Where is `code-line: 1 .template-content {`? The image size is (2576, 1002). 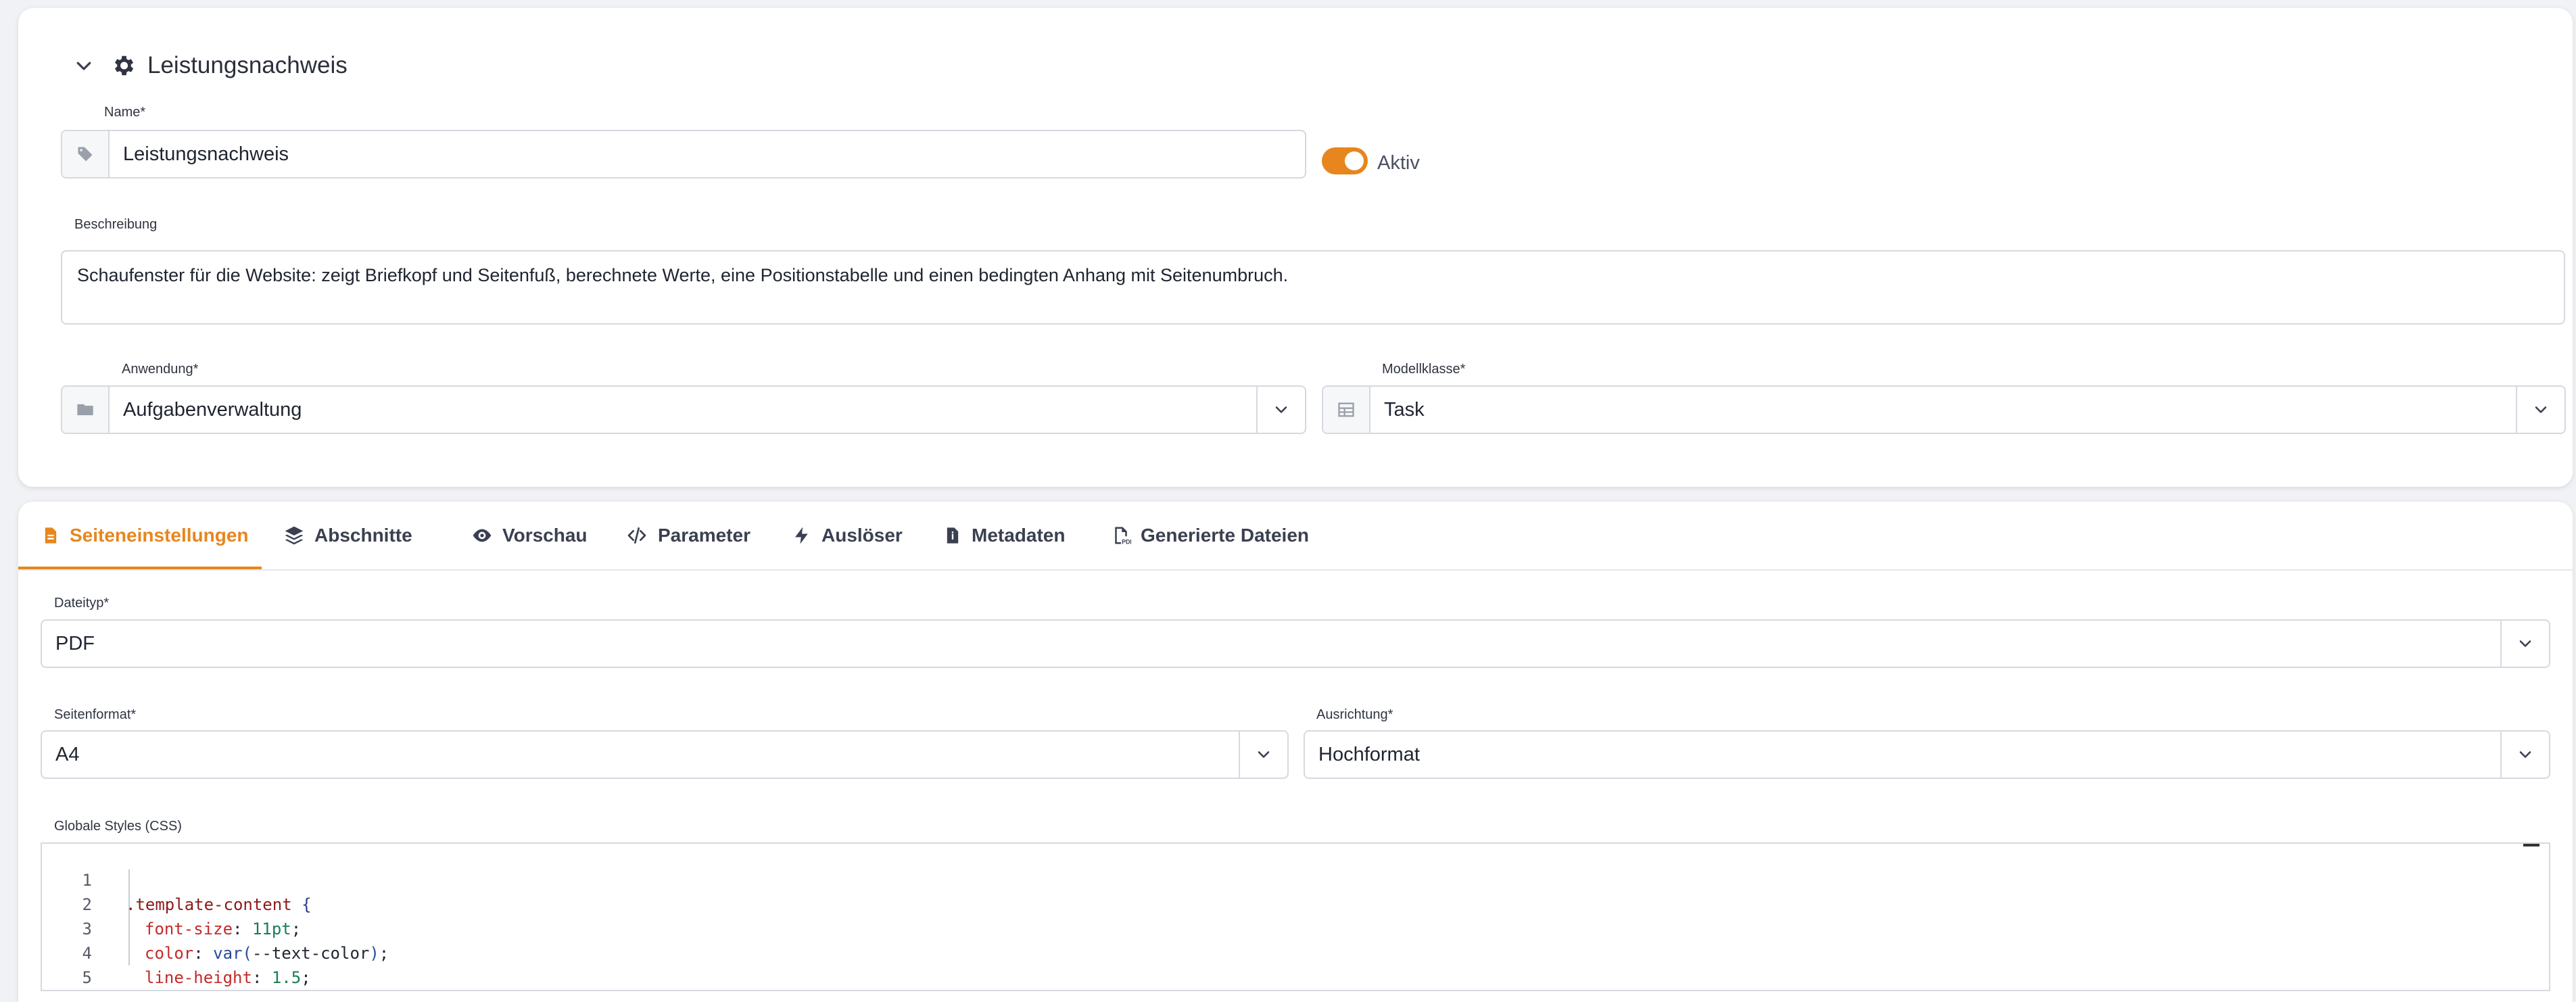
code-line: 1 .template-content { is located at coordinates (1295, 879).